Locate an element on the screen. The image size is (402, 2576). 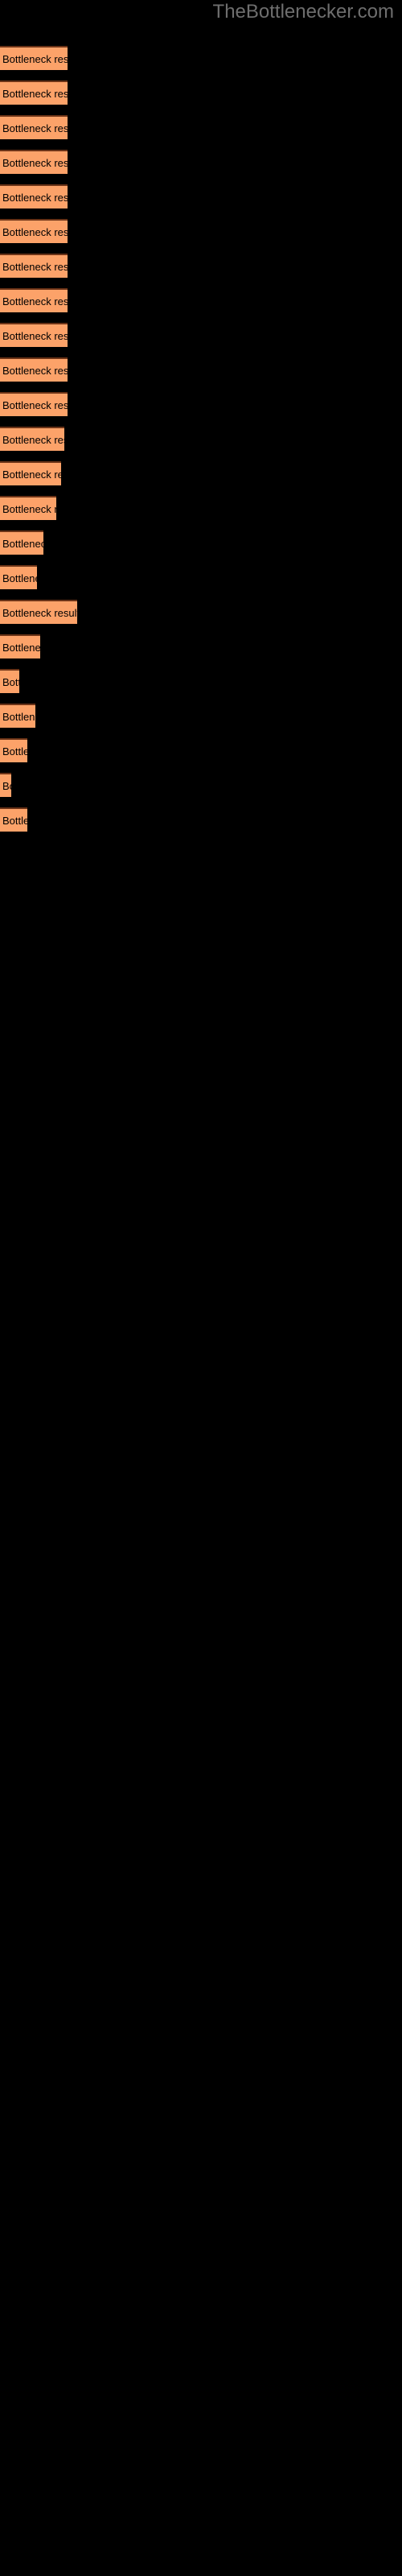
bar-7: Bottleneck result is located at coordinates (34, 266).